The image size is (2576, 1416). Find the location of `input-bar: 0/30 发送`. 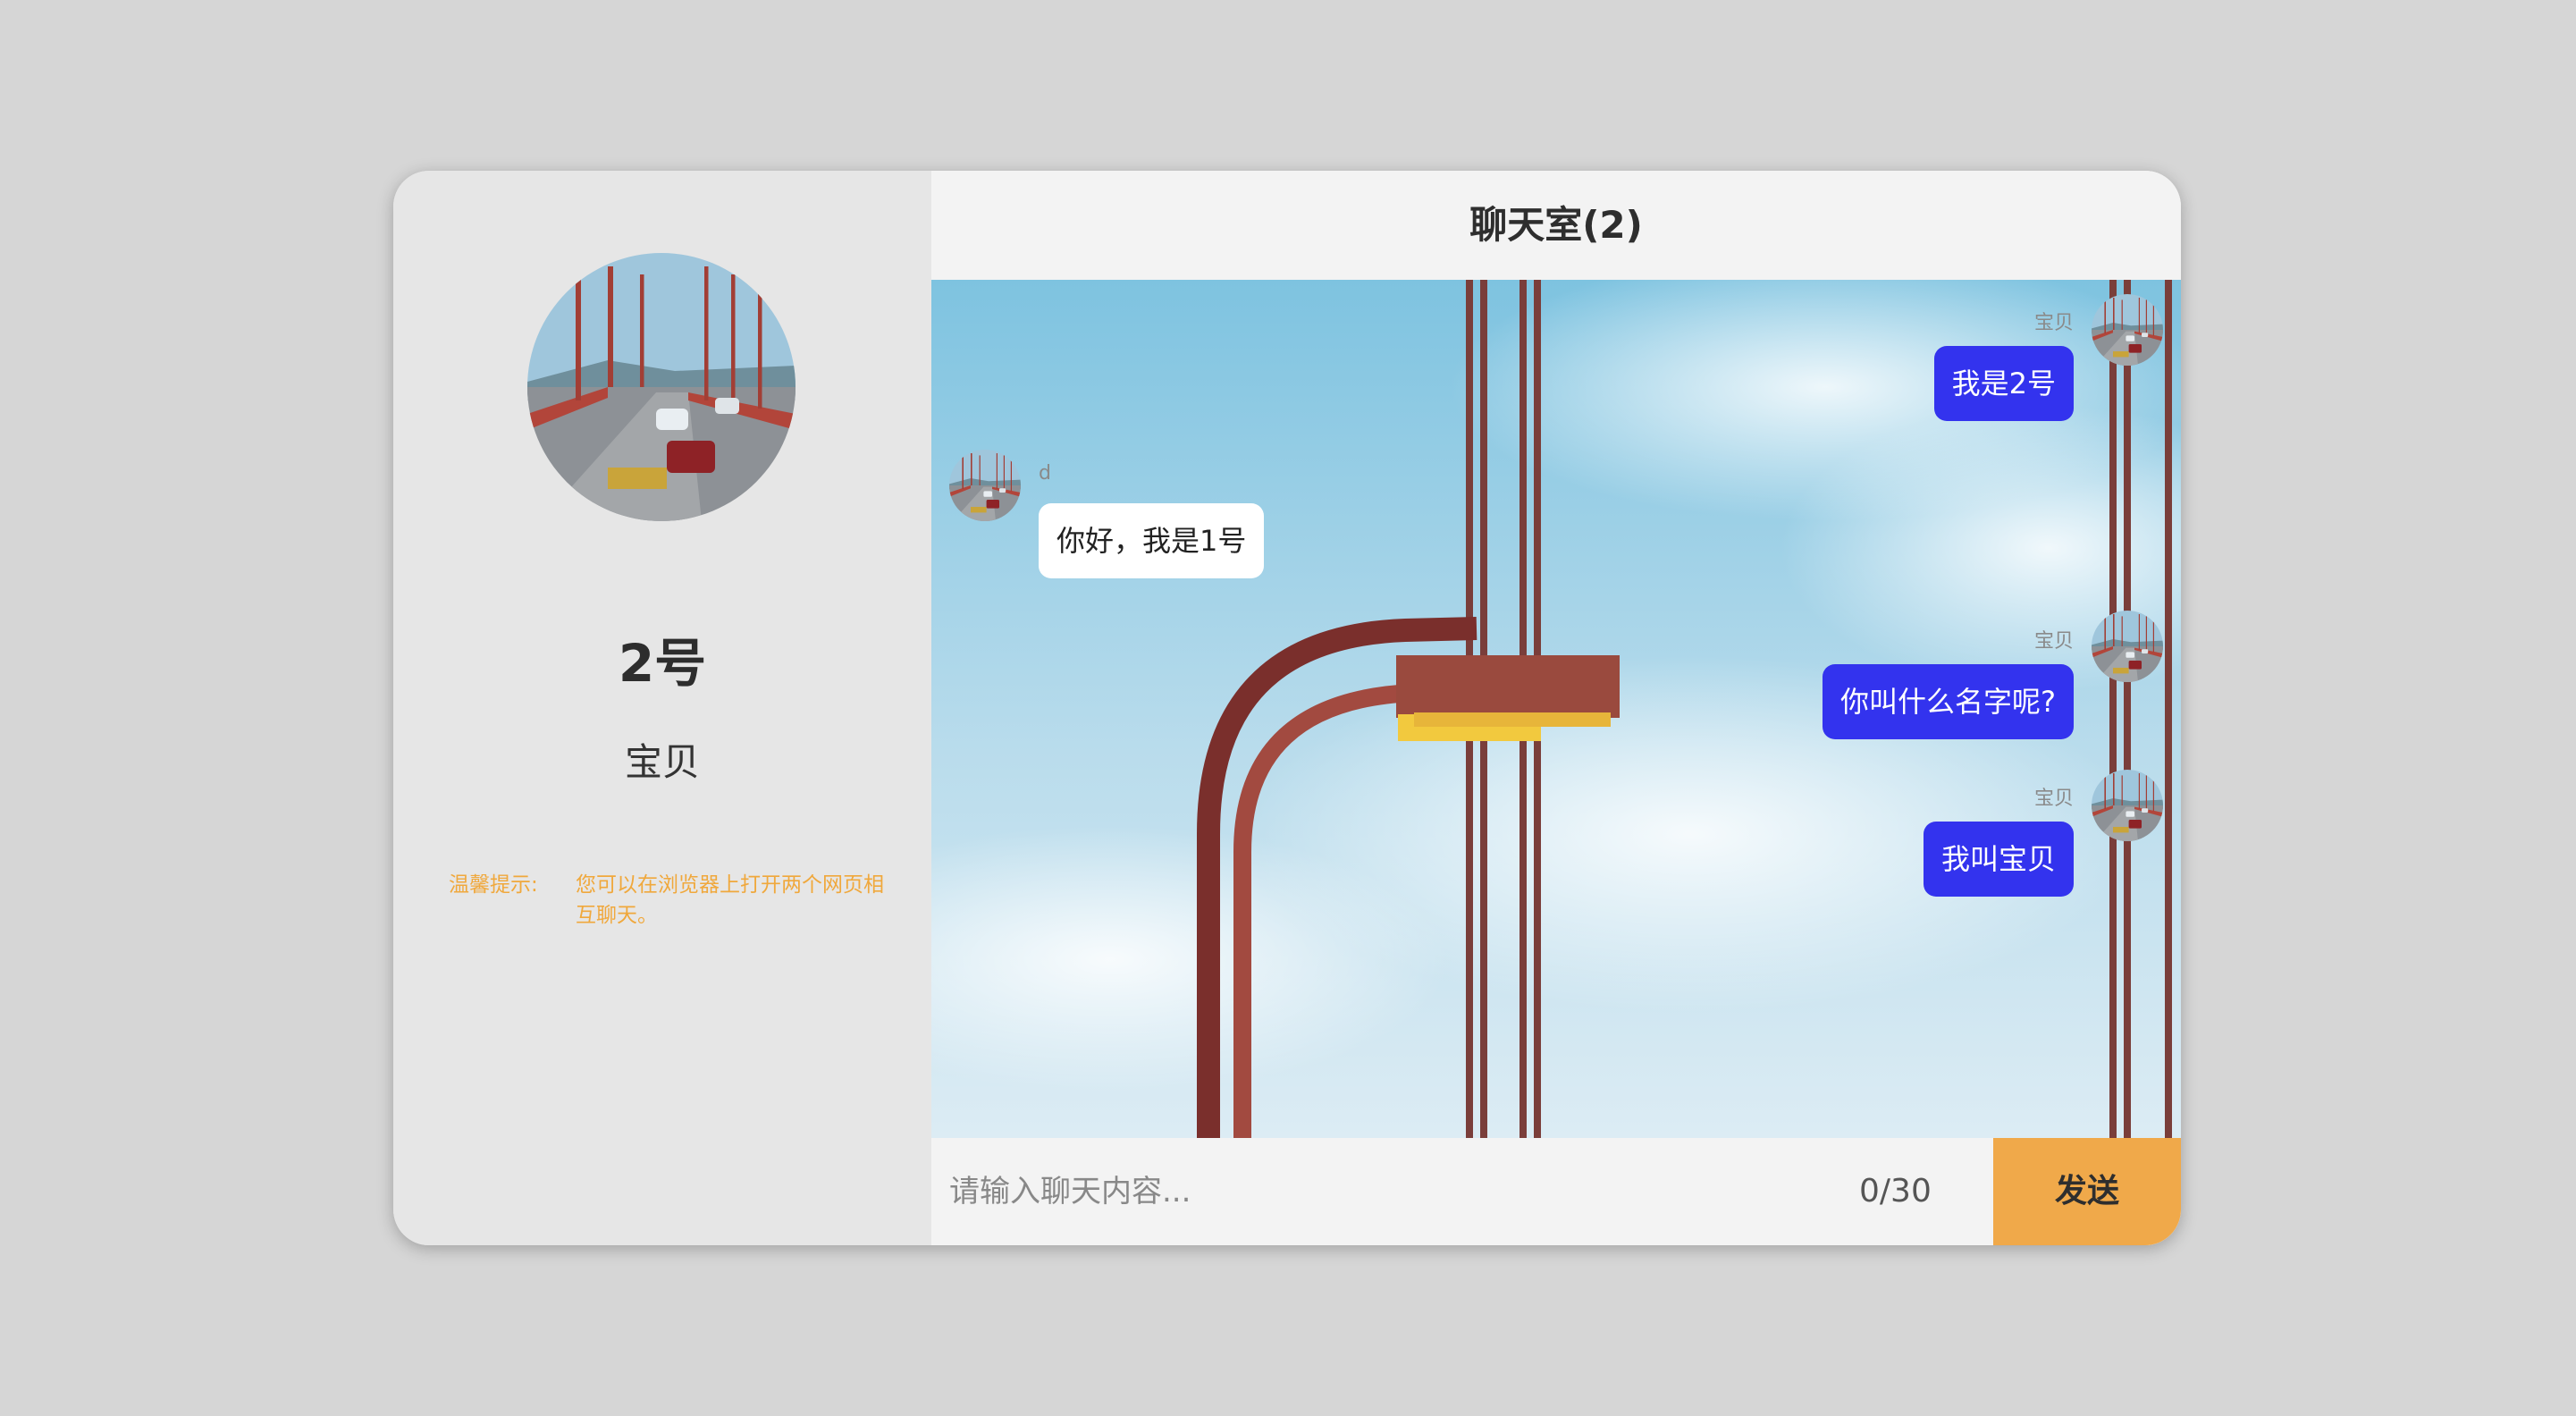

input-bar: 0/30 发送 is located at coordinates (1556, 1191).